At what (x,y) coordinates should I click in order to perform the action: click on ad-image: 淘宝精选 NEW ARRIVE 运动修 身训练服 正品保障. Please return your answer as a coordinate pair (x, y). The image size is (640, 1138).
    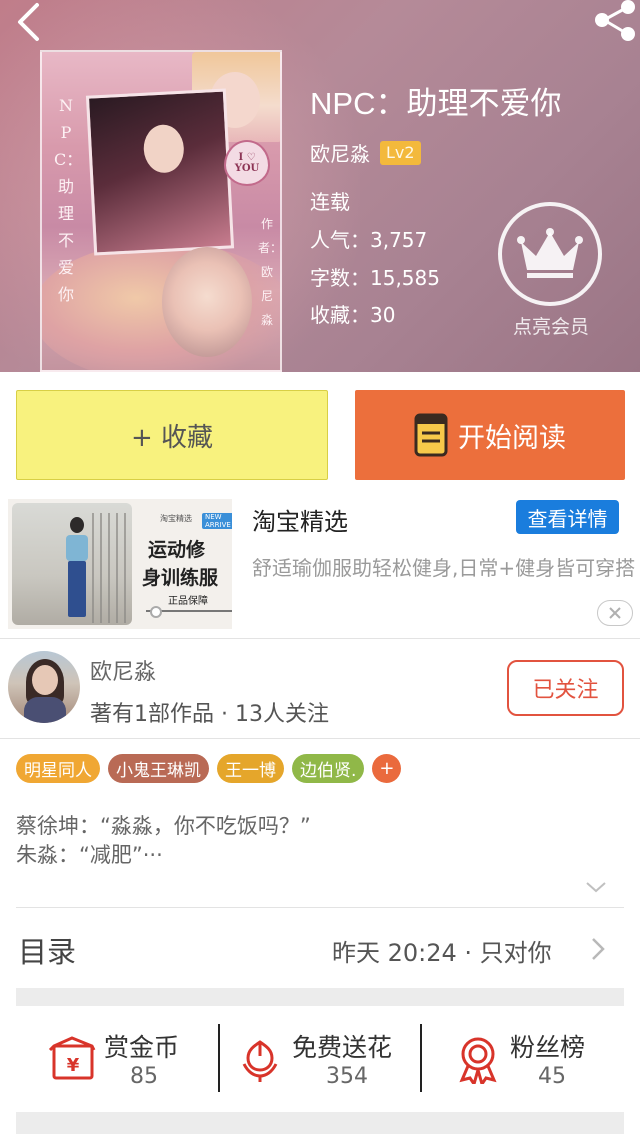
    Looking at the image, I should click on (120, 564).